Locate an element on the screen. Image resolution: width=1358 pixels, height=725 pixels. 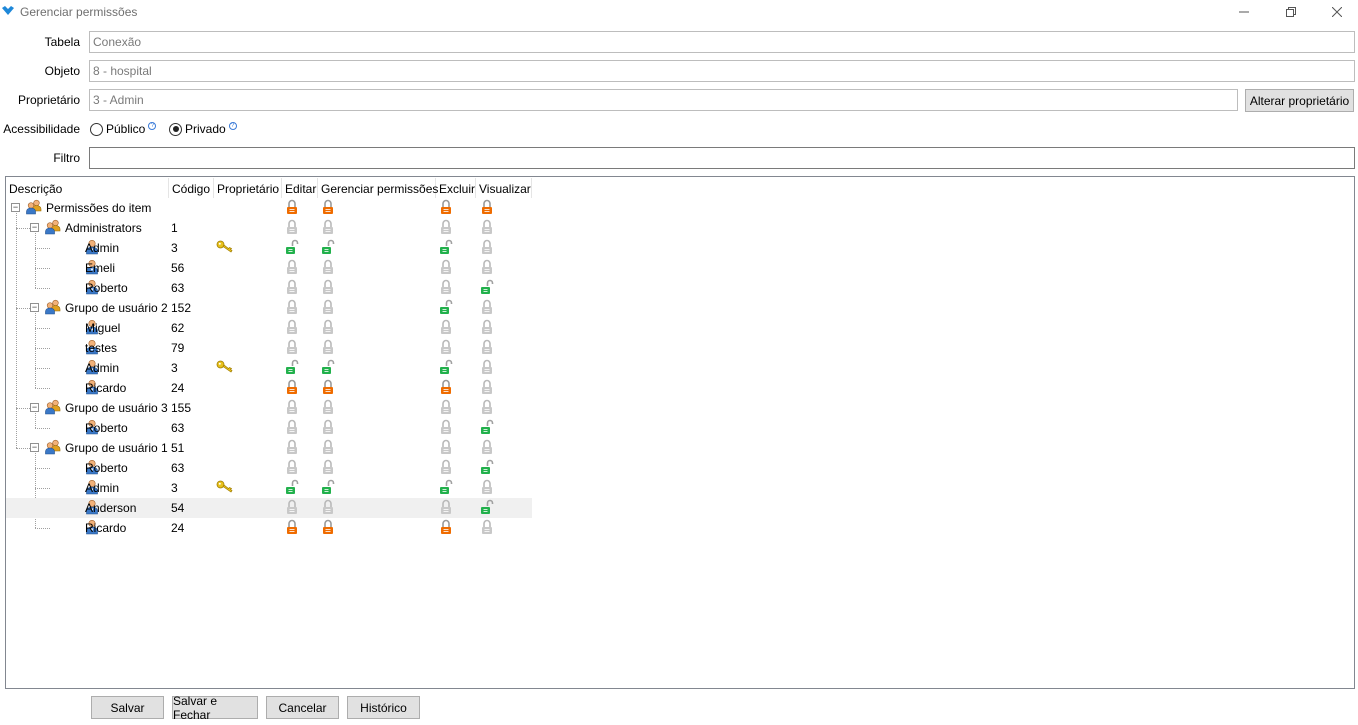
alterar-proprietario-button: Alterar proprietário is located at coordinates (1299, 100).